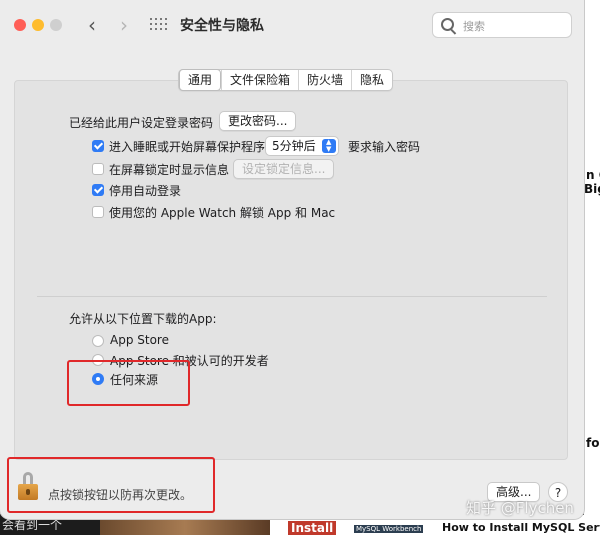  Describe the element at coordinates (593, 443) in the screenshot. I see `background-text: fo` at that location.